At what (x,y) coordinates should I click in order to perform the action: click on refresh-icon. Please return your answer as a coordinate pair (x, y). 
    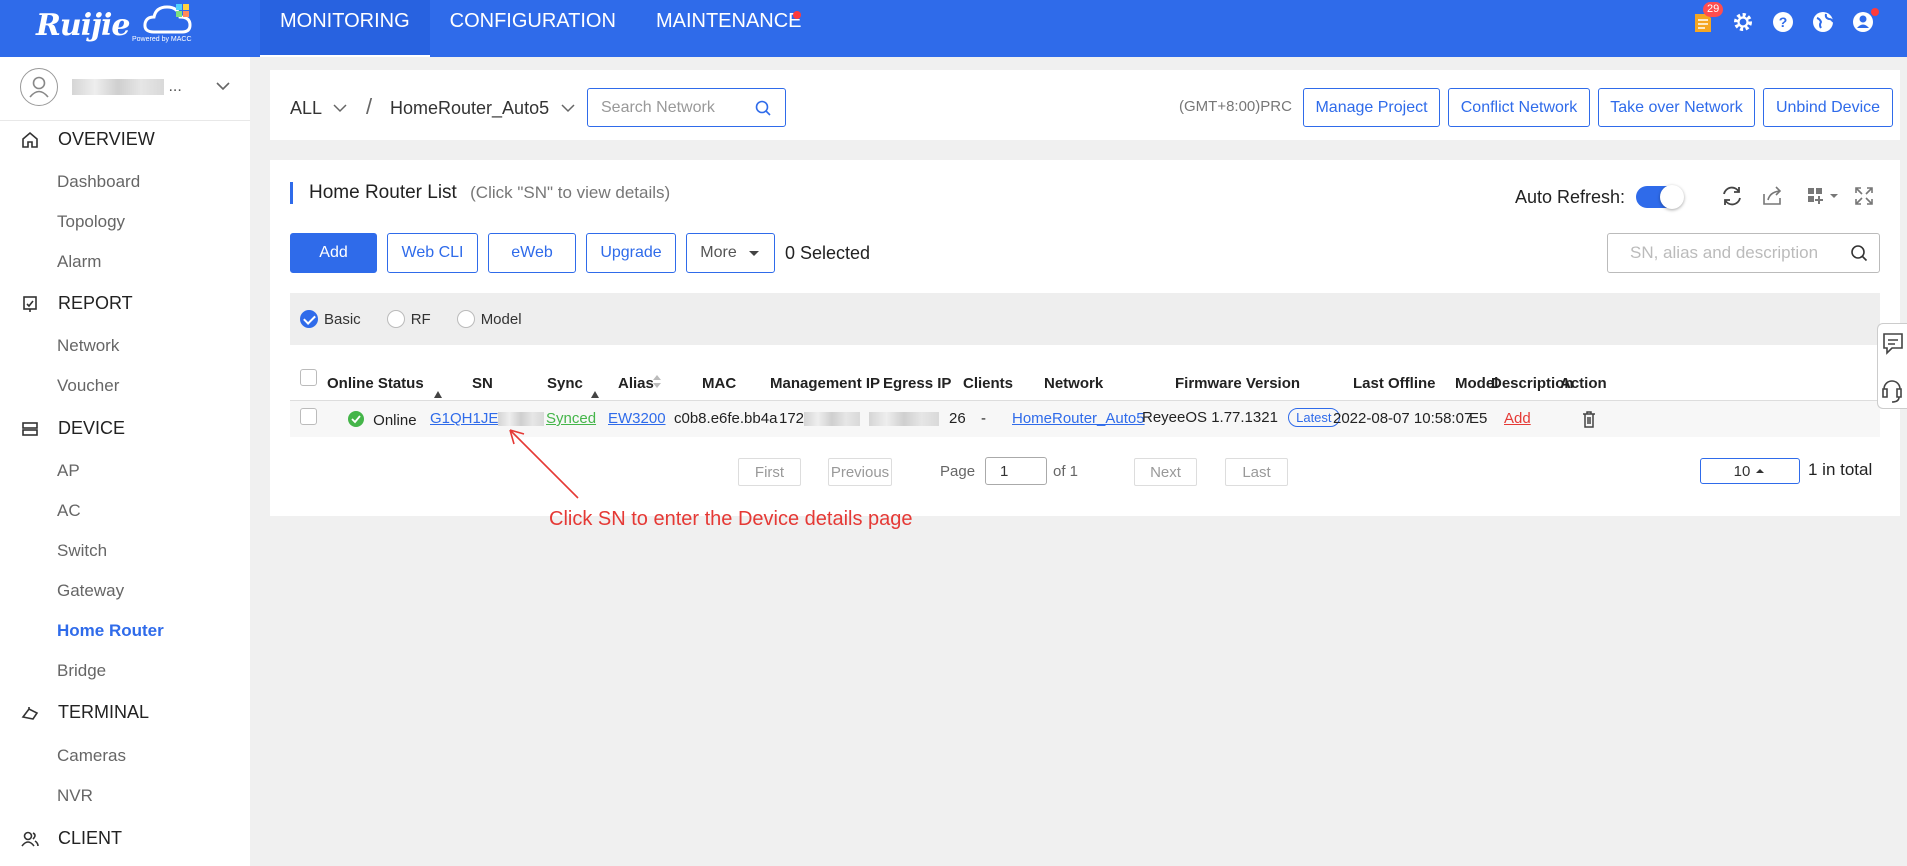
    Looking at the image, I should click on (1732, 196).